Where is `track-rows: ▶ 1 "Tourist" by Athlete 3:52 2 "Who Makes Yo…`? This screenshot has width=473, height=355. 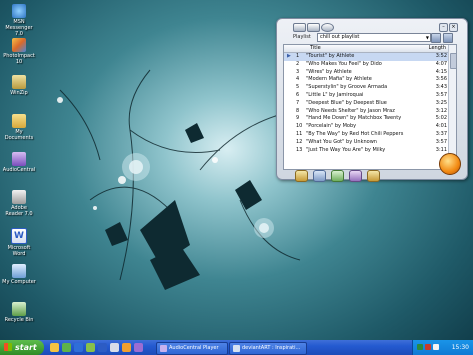
track-rows: ▶ 1 "Tourist" by Athlete 3:52 2 "Who Makes Yo… is located at coordinates (366, 103).